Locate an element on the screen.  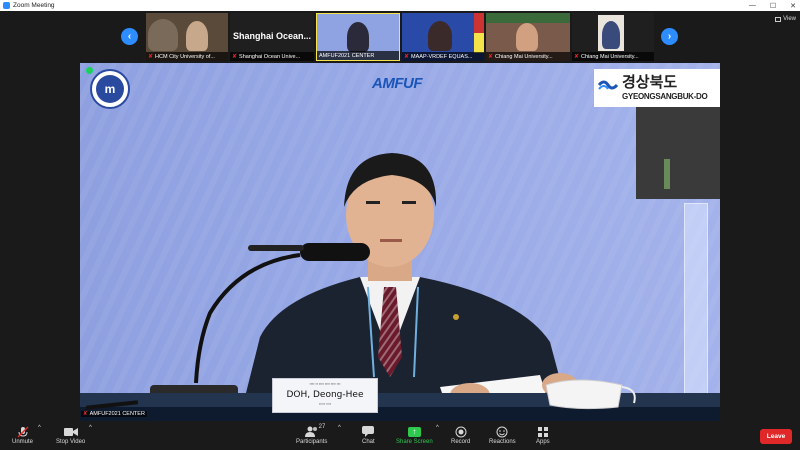
stop-video-button: Stop Video is located at coordinates (70, 435).